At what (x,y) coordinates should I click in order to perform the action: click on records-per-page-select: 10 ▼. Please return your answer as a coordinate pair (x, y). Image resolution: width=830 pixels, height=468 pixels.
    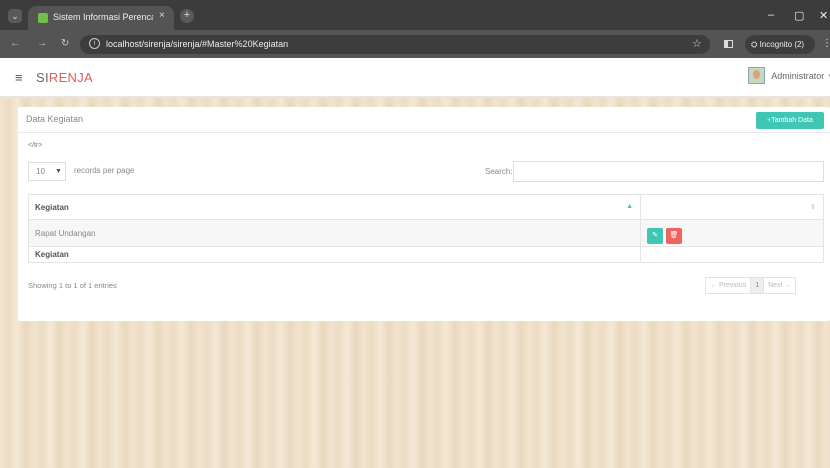
    Looking at the image, I should click on (47, 171).